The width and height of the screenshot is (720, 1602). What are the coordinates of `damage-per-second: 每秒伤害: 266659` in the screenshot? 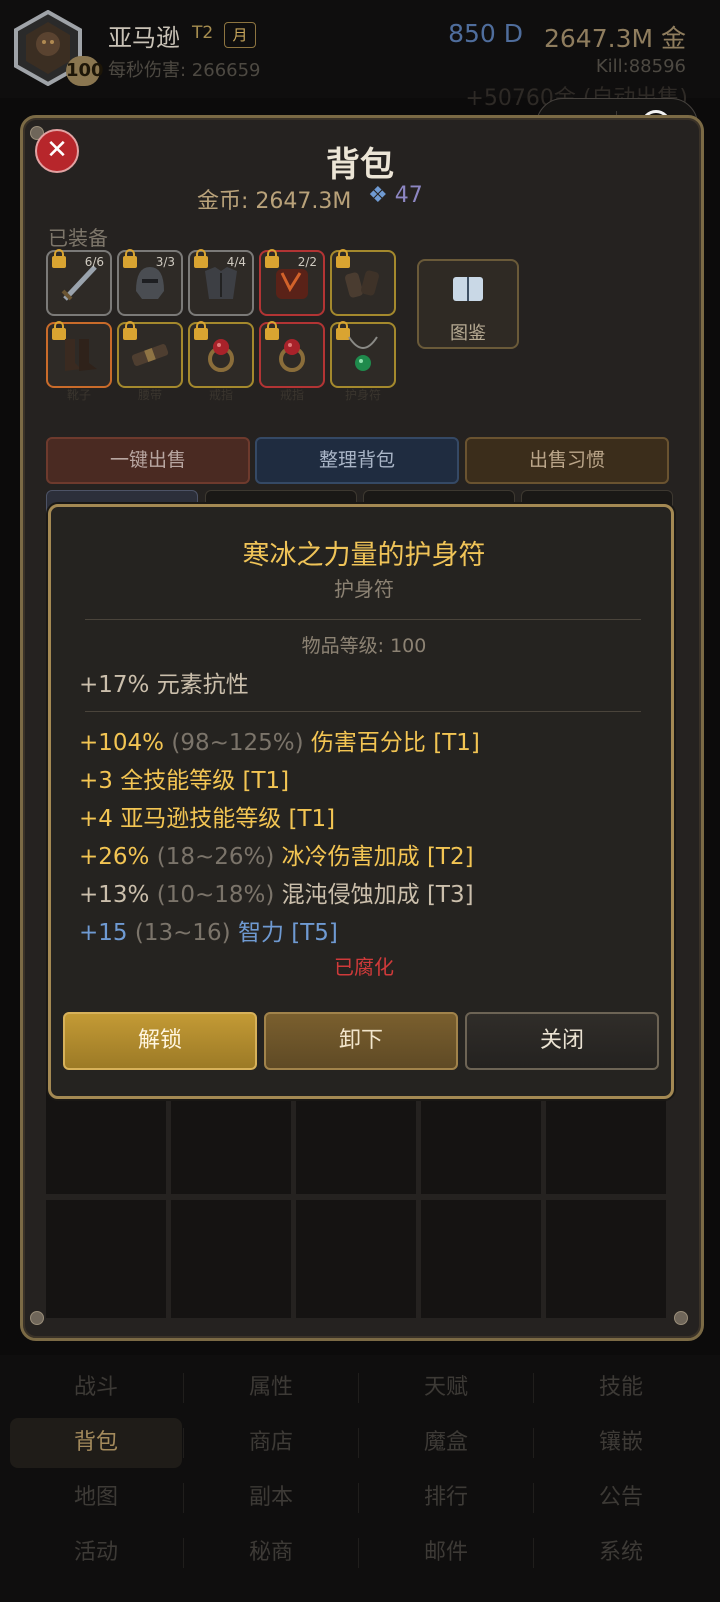 It's located at (184, 70).